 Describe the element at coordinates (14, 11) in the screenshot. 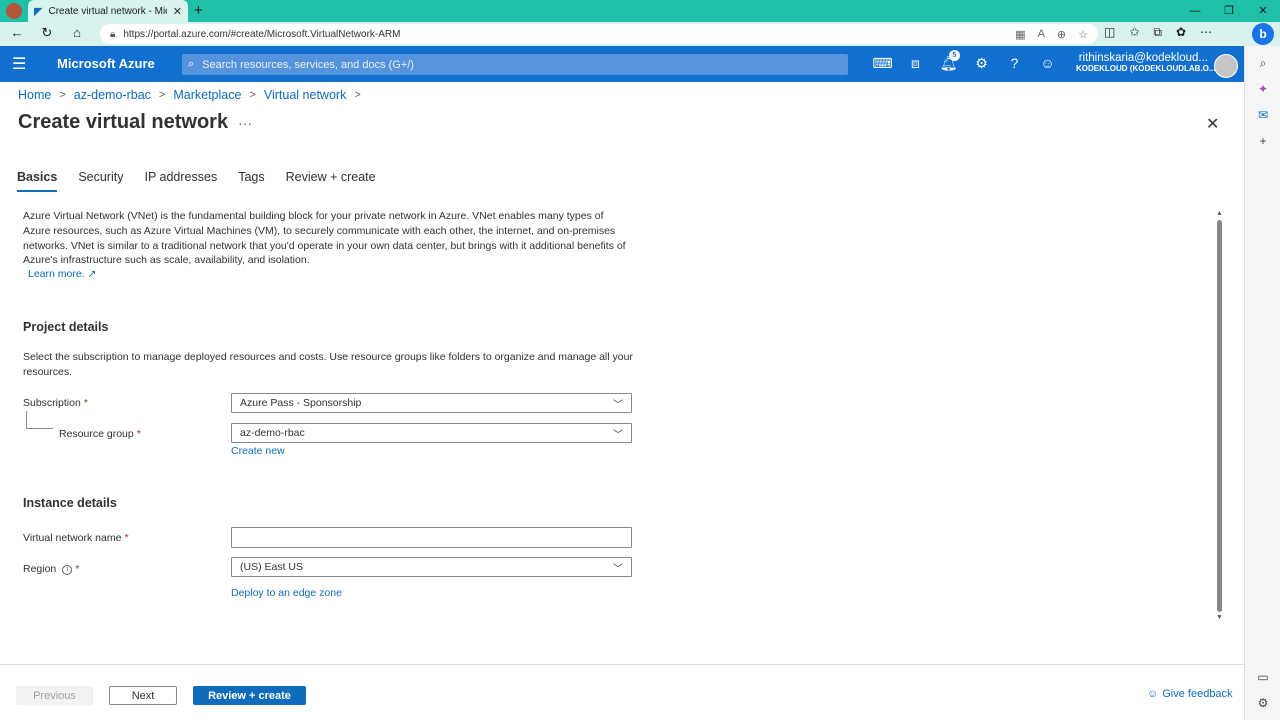

I see `browser-profile-icon` at that location.